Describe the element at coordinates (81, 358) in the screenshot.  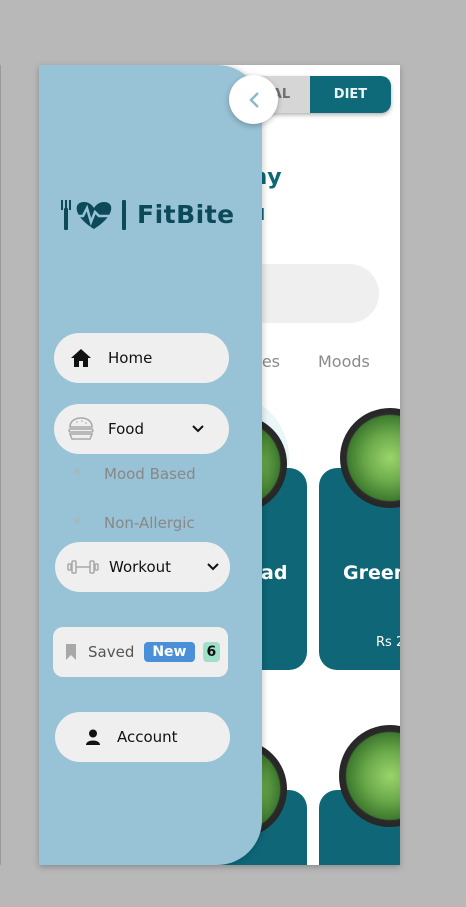
I see `home-icon` at that location.